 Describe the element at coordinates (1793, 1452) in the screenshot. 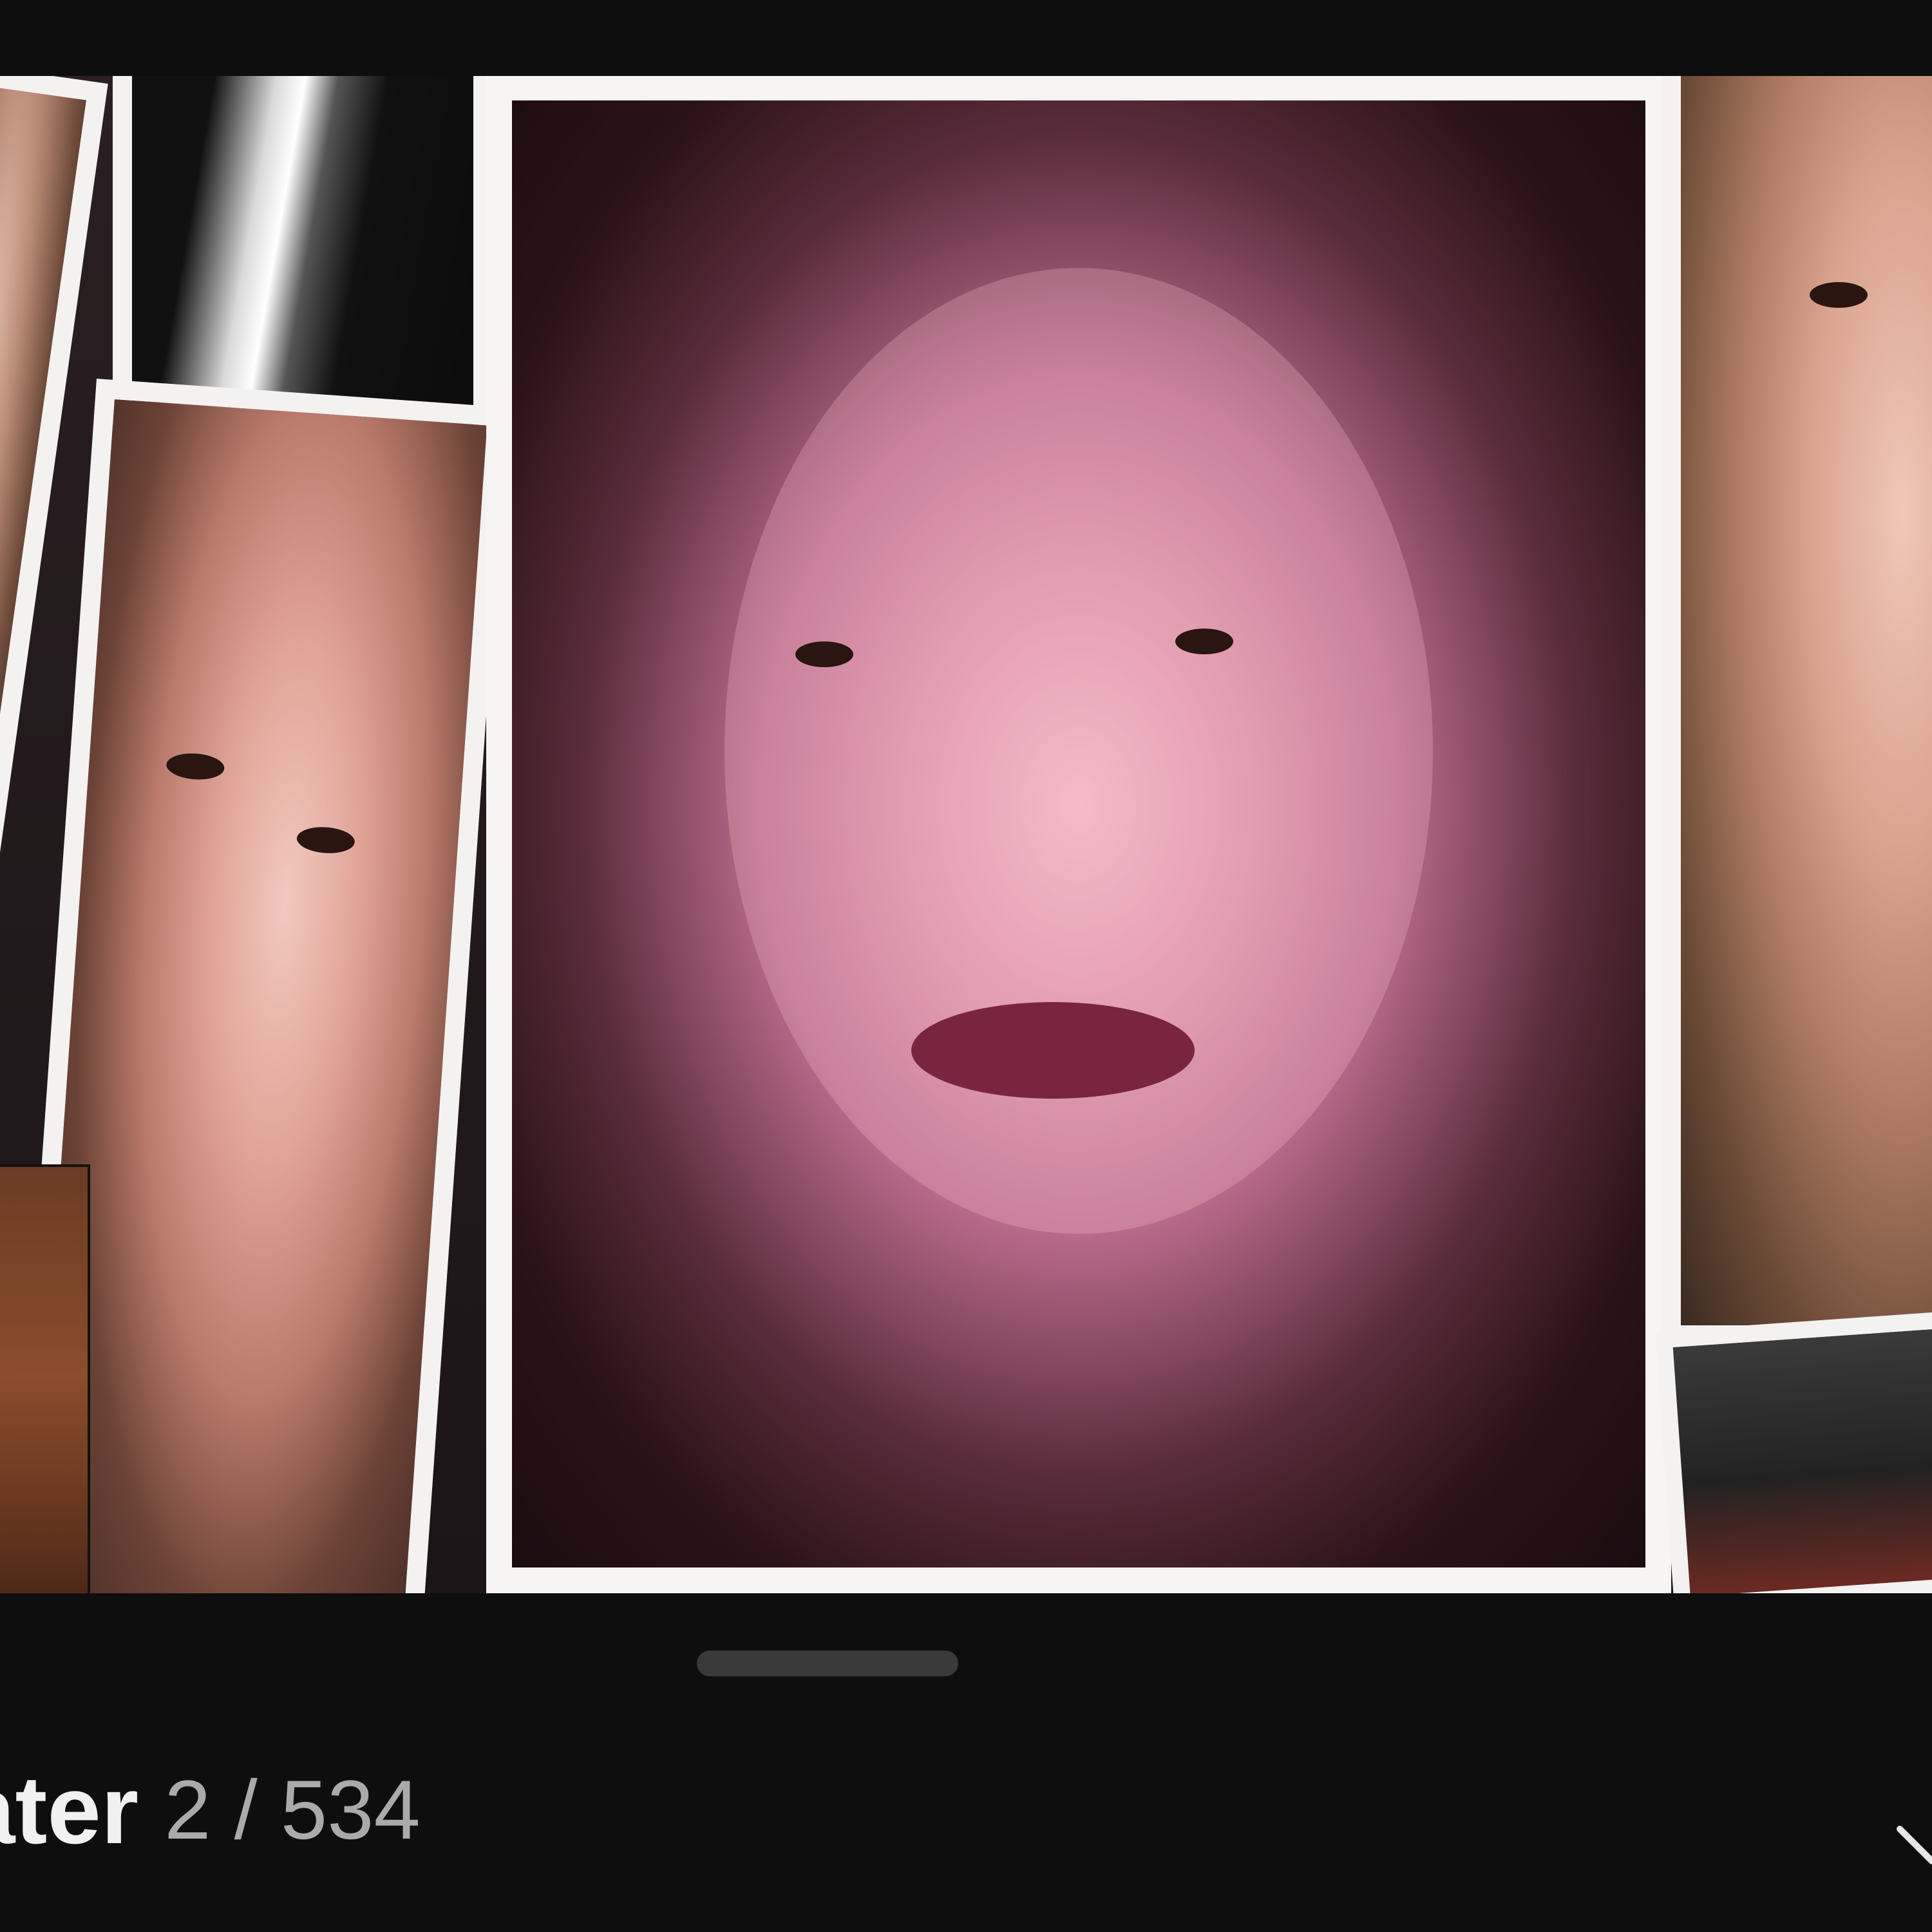

I see `collage-photo-right-bottom` at that location.